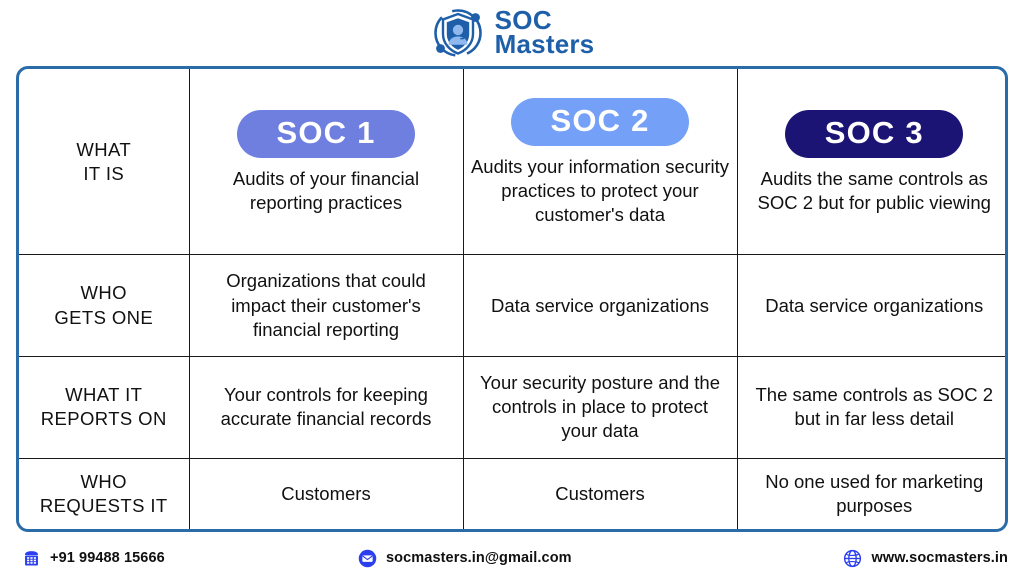 The image size is (1024, 576). I want to click on row-label-who-requests-it: WHO REQUESTS IT, so click(104, 493).